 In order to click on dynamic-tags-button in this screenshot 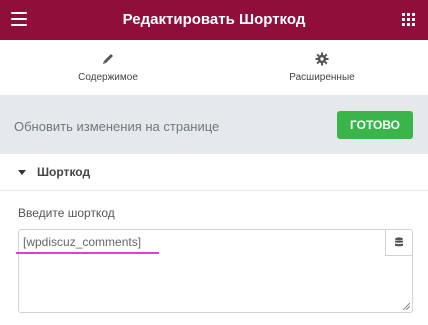, I will do `click(398, 243)`.